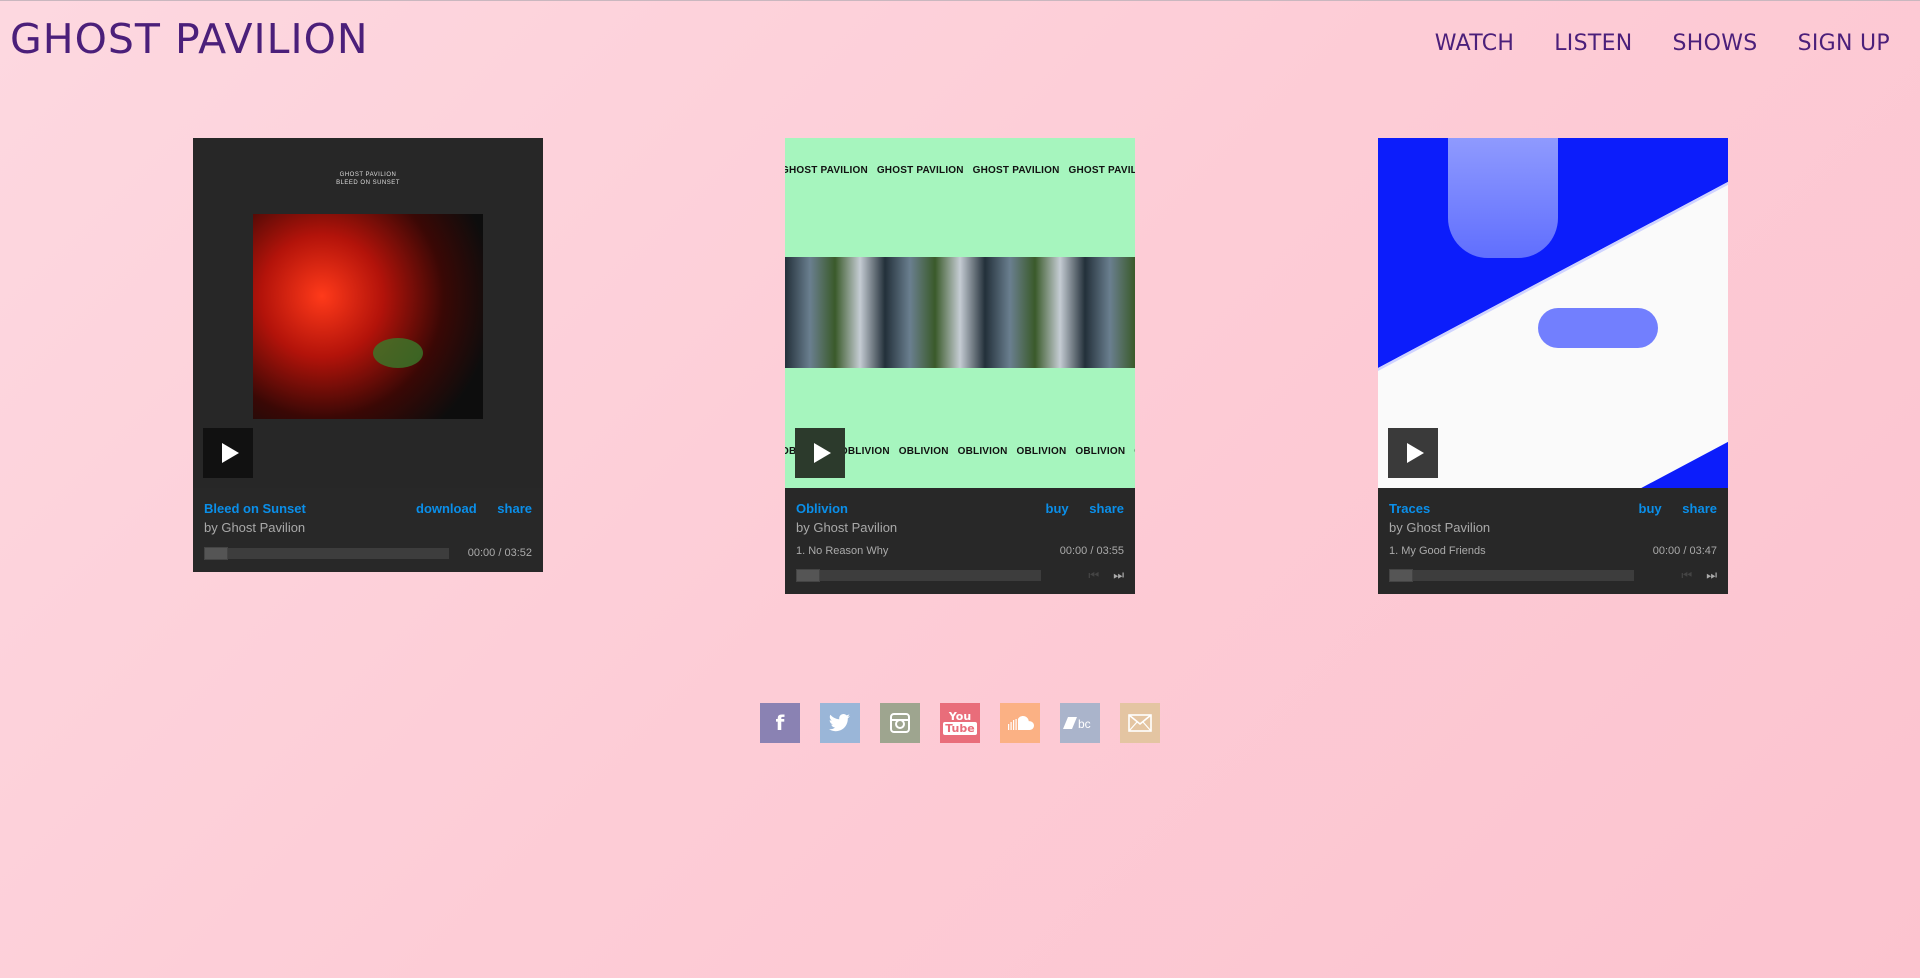 The image size is (1920, 978). Describe the element at coordinates (446, 508) in the screenshot. I see `download-link: download` at that location.